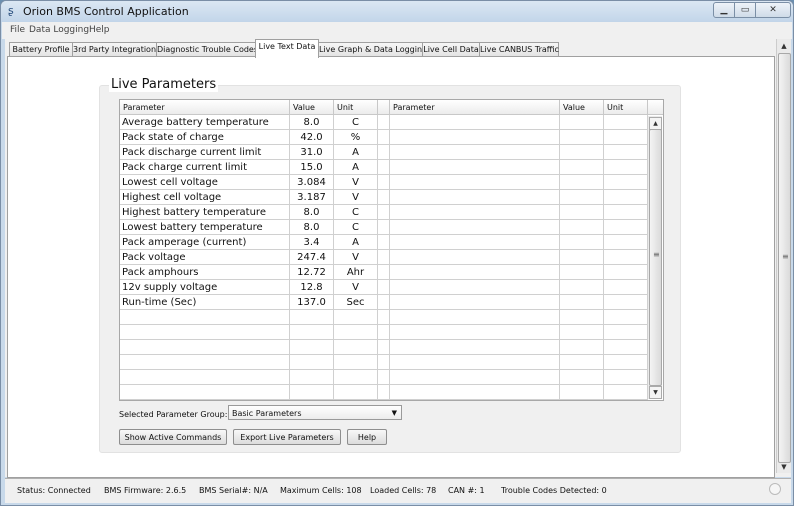 The image size is (794, 506). I want to click on menu-help: Help, so click(99, 30).